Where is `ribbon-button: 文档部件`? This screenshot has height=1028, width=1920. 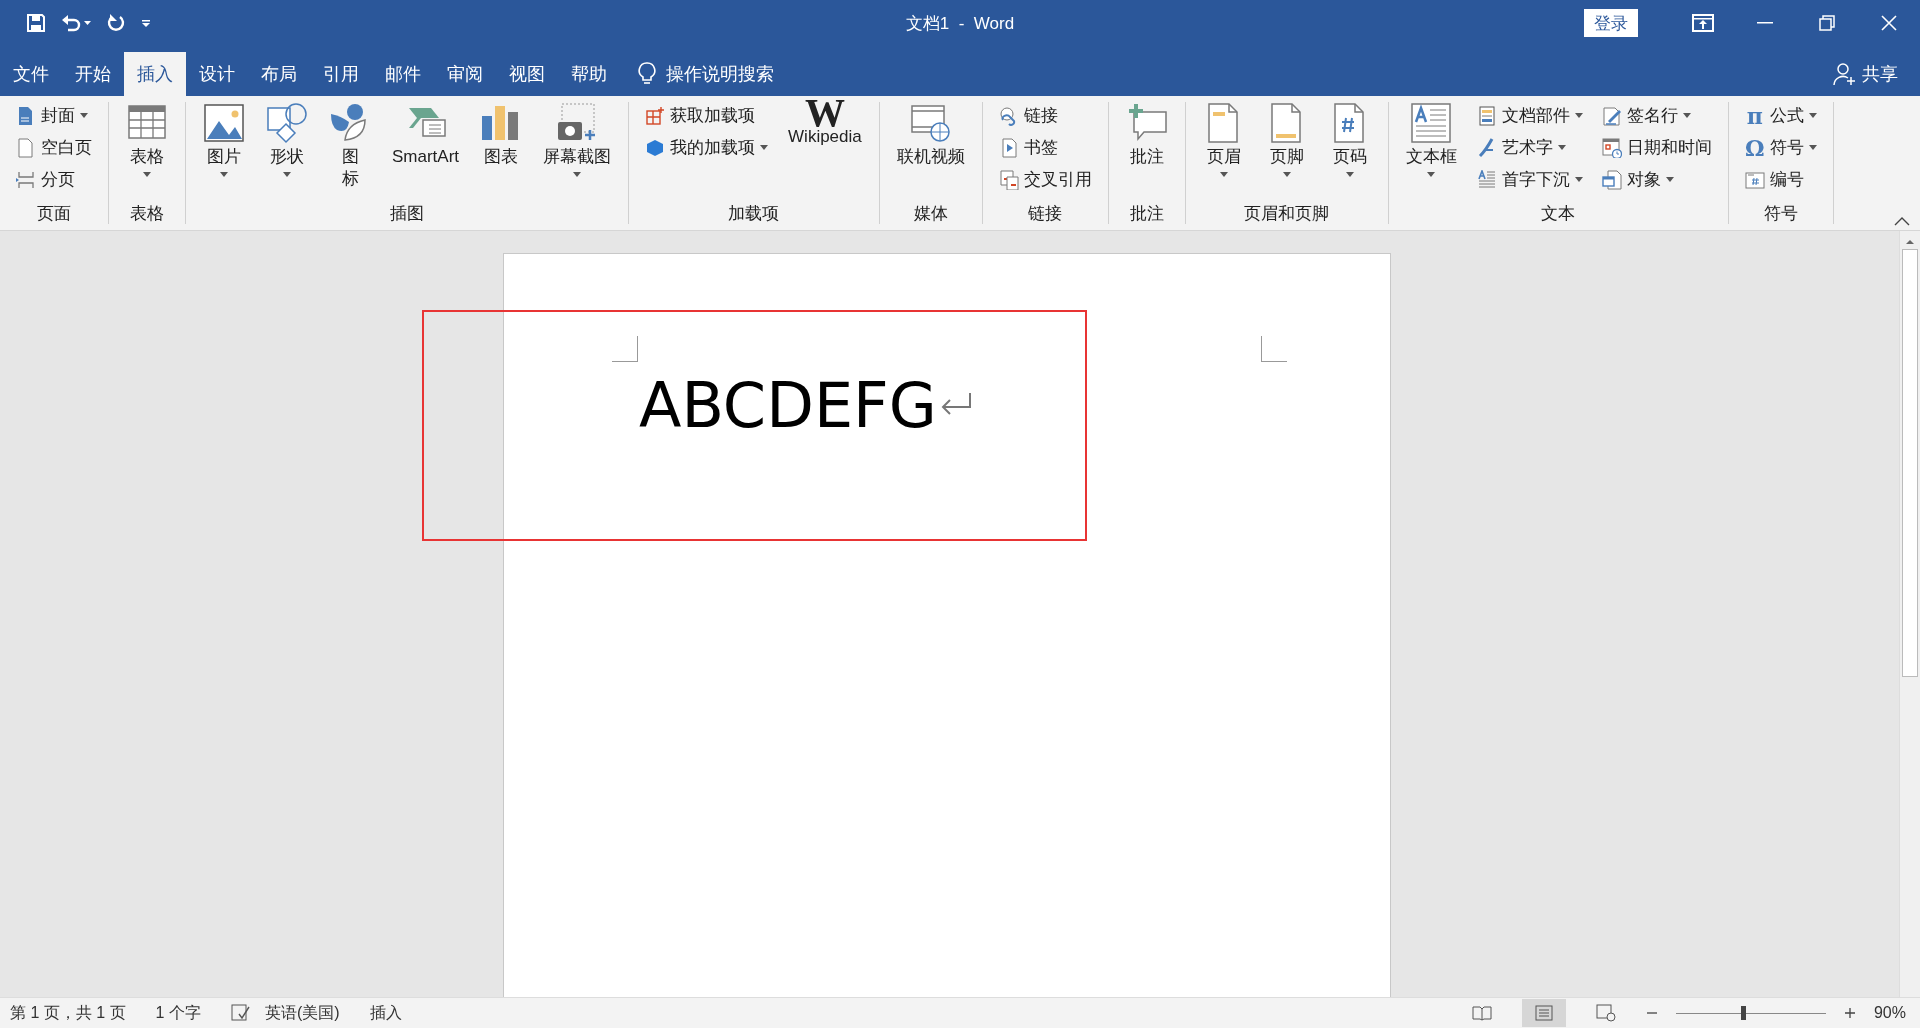
ribbon-button: 文档部件 is located at coordinates (1529, 115).